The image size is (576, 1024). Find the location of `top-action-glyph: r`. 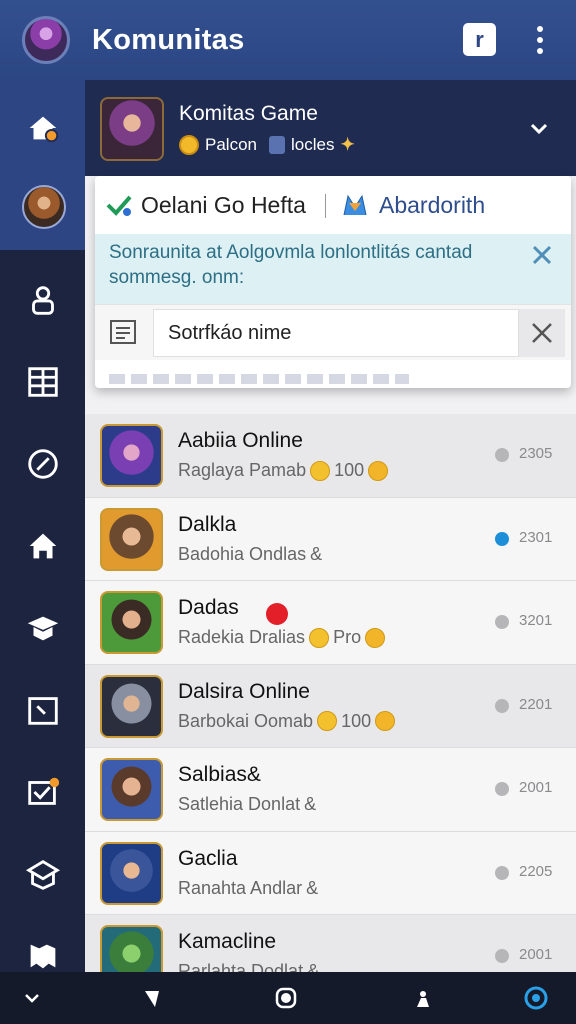

top-action-glyph: r is located at coordinates (479, 39).